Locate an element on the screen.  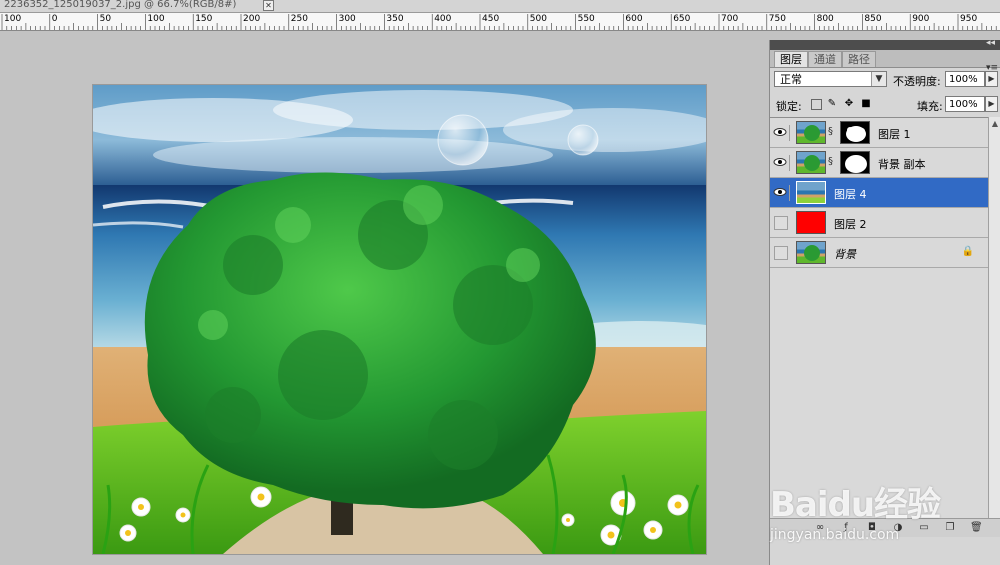
fill-input: 100% is located at coordinates (965, 104).